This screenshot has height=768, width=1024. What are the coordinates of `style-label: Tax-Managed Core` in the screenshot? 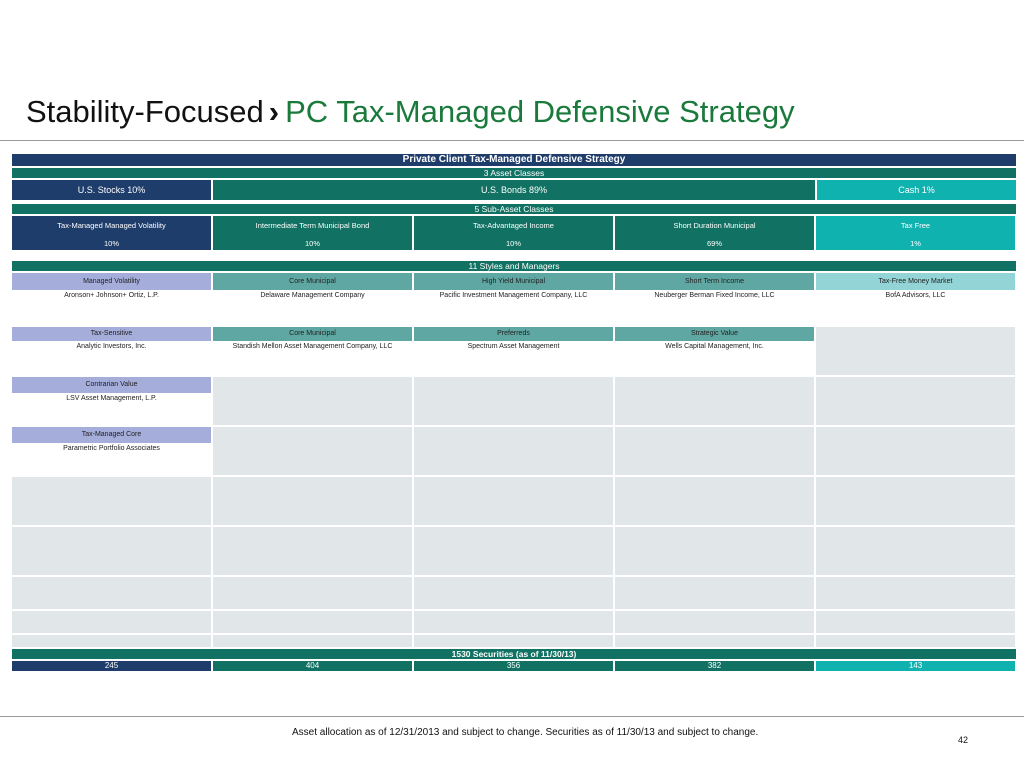 It's located at (111, 435).